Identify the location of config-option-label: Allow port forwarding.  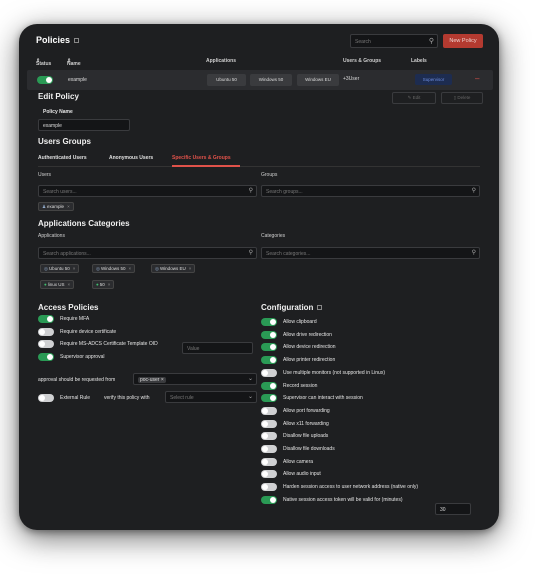
(306, 410).